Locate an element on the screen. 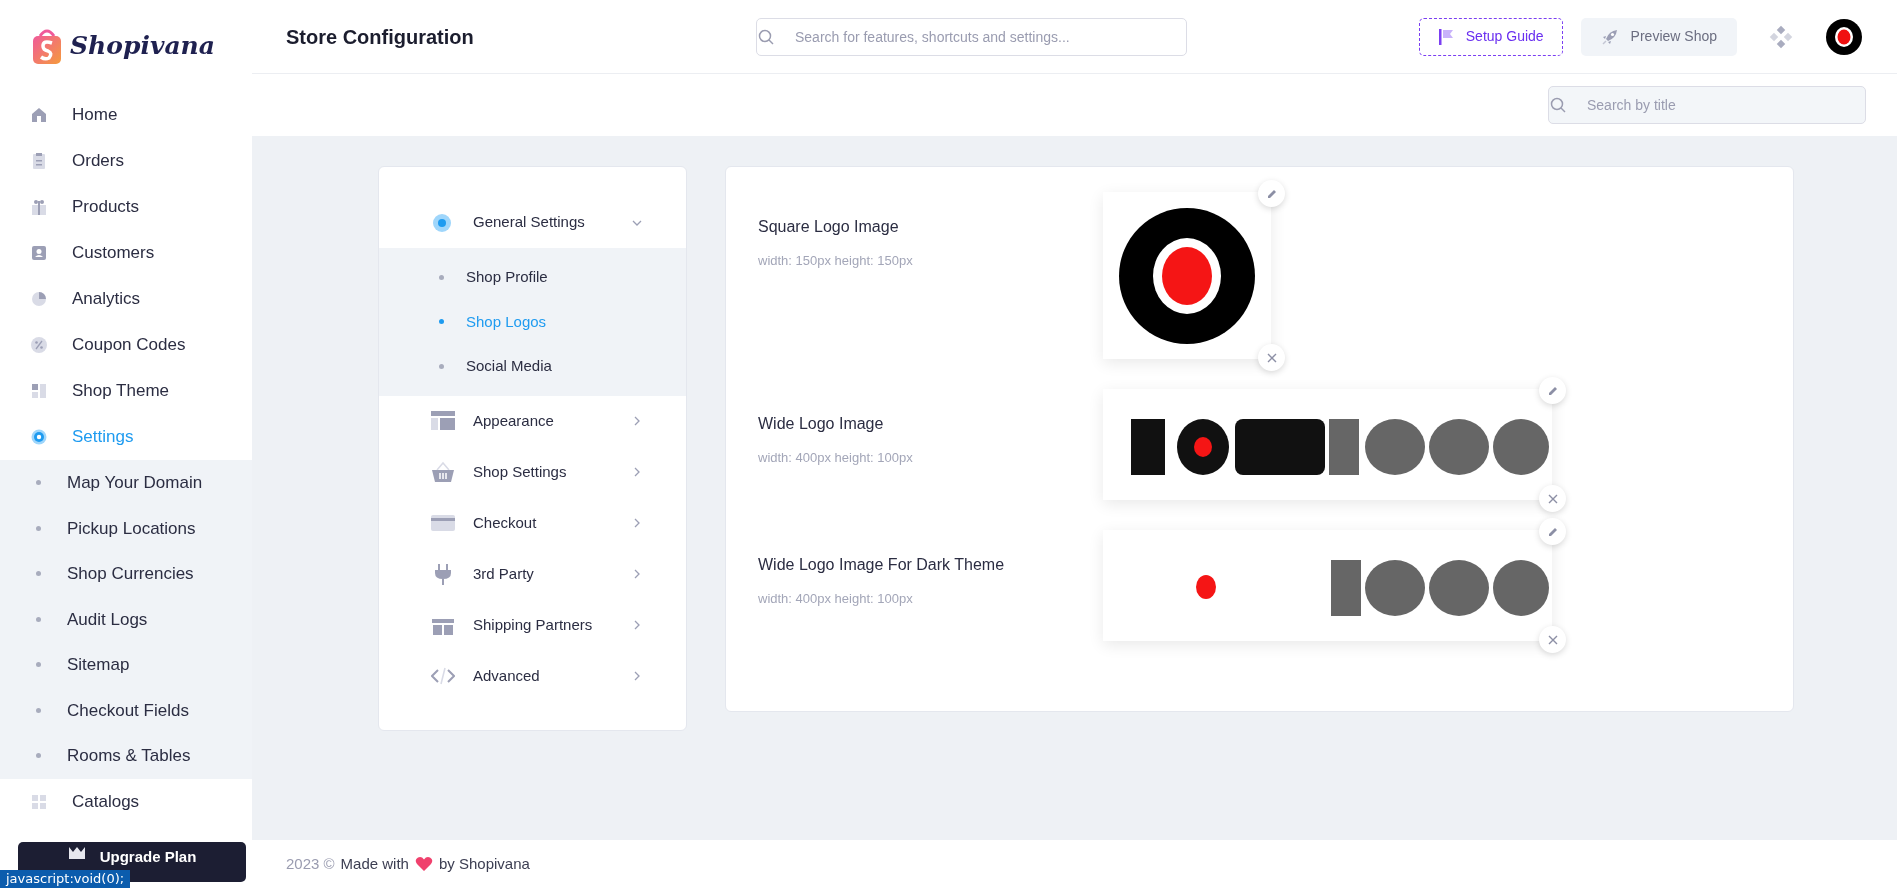 The image size is (1897, 888). link-tooltip: javascript:void(0); is located at coordinates (65, 879).